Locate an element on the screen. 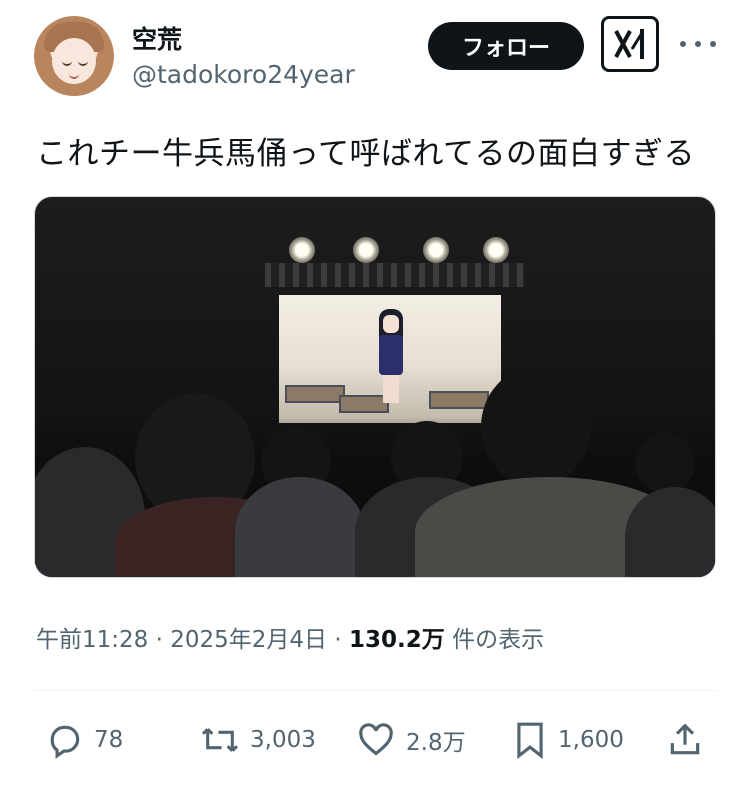  bookmark-count: 1,600 is located at coordinates (591, 740).